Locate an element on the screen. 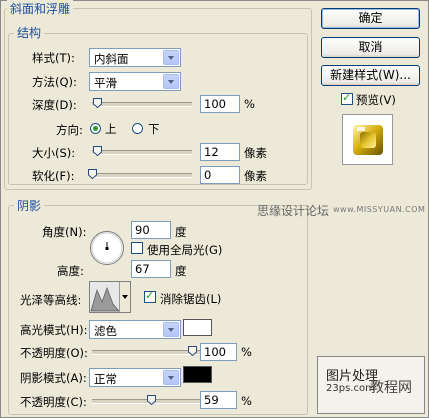 This screenshot has height=418, width=429. depth-input: 100 is located at coordinates (220, 104).